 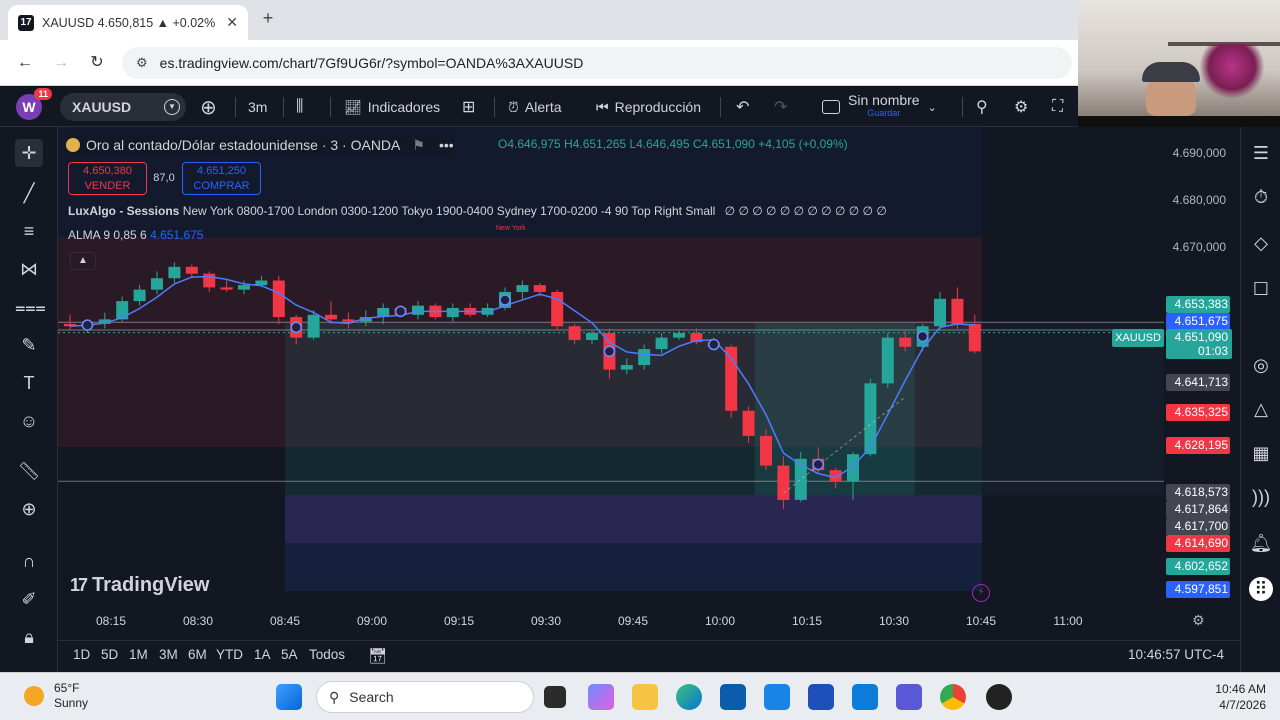 What do you see at coordinates (1179, 58) in the screenshot?
I see `webcam-overlay` at bounding box center [1179, 58].